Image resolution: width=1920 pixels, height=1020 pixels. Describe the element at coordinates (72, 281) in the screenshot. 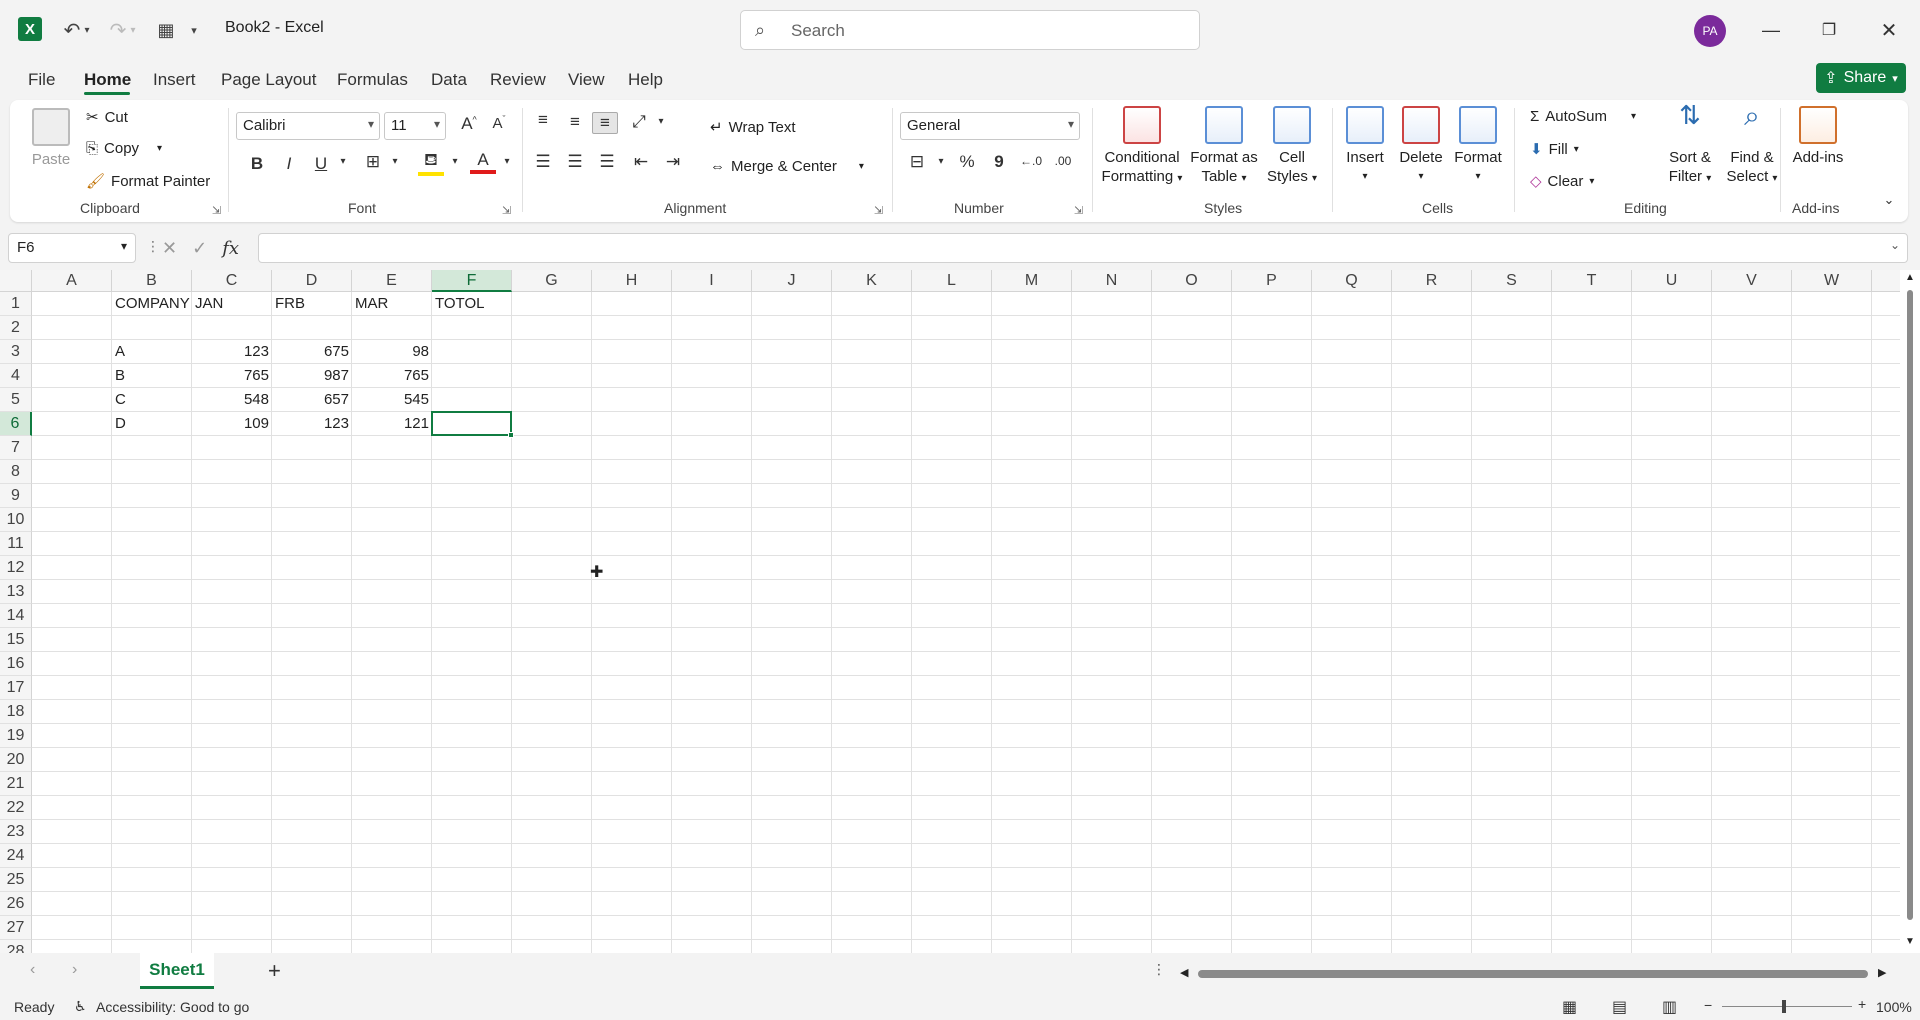

I see `column-header: A` at that location.